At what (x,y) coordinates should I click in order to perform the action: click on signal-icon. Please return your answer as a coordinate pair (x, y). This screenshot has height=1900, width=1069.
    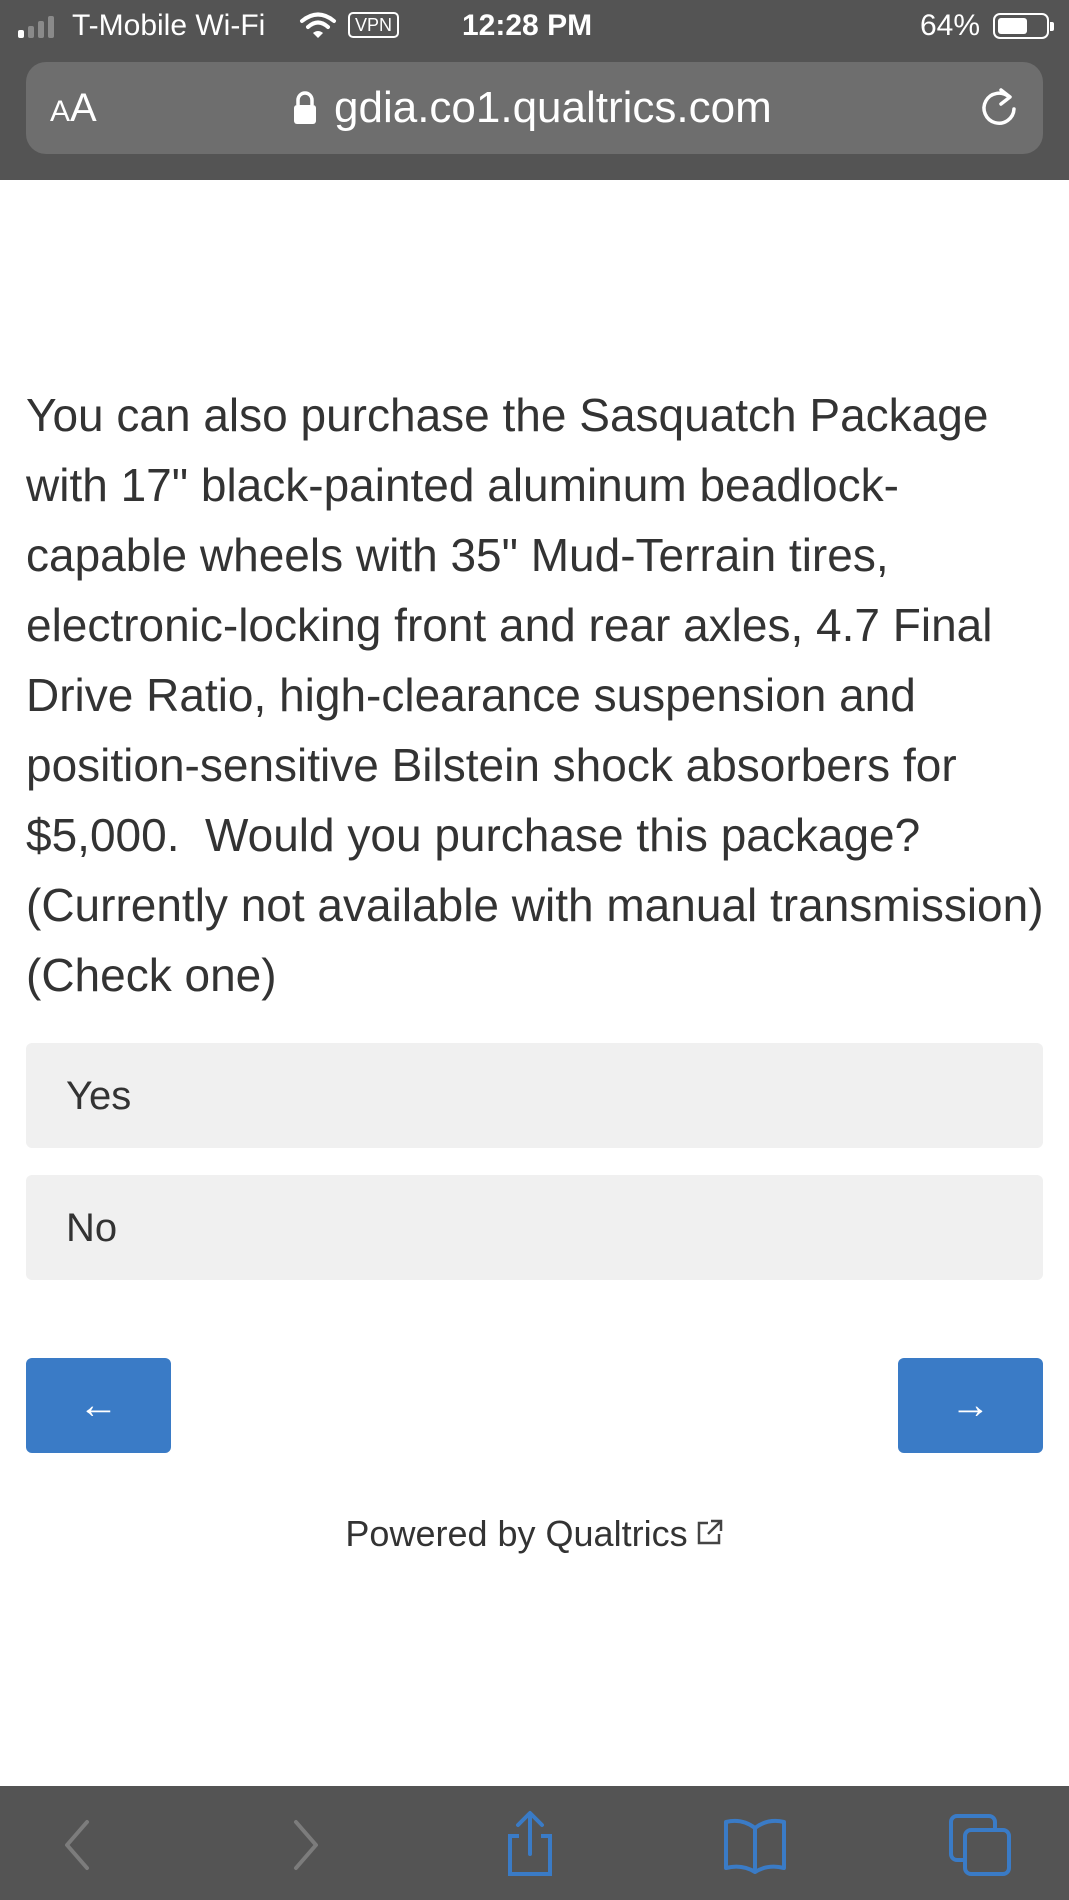
    Looking at the image, I should click on (36, 26).